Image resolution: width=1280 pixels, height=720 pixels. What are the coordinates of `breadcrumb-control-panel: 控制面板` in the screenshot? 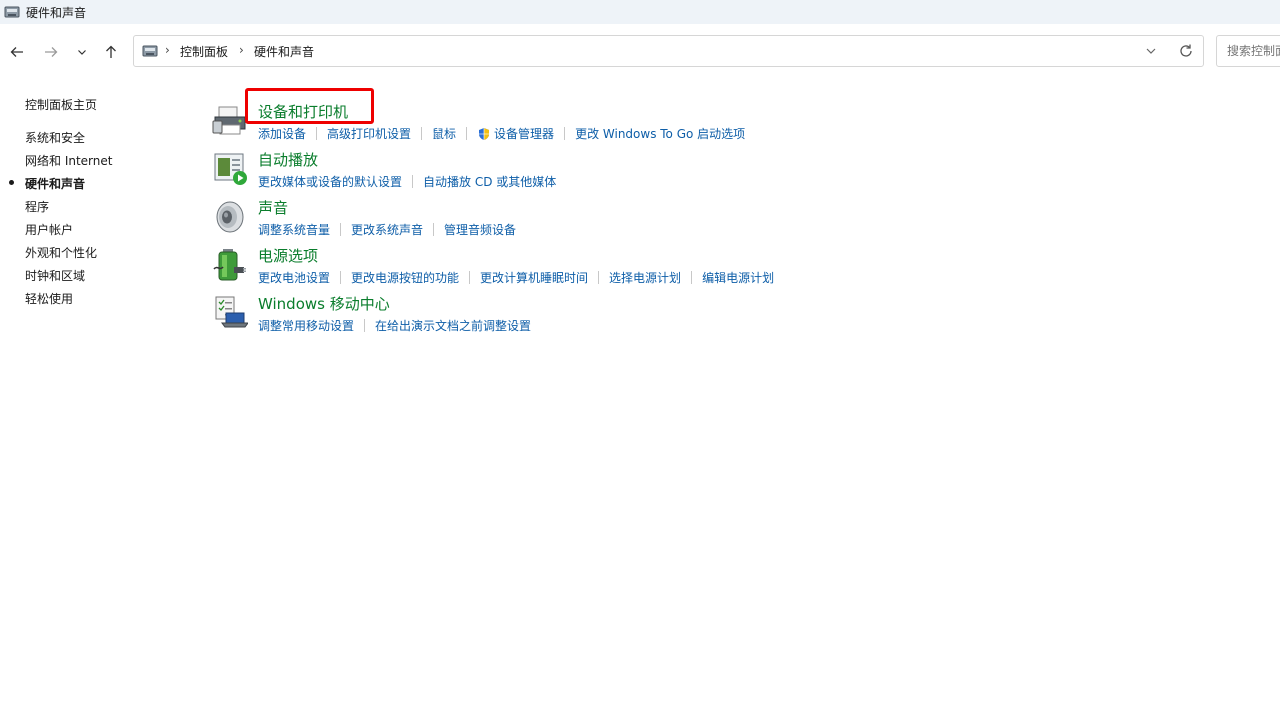 It's located at (204, 51).